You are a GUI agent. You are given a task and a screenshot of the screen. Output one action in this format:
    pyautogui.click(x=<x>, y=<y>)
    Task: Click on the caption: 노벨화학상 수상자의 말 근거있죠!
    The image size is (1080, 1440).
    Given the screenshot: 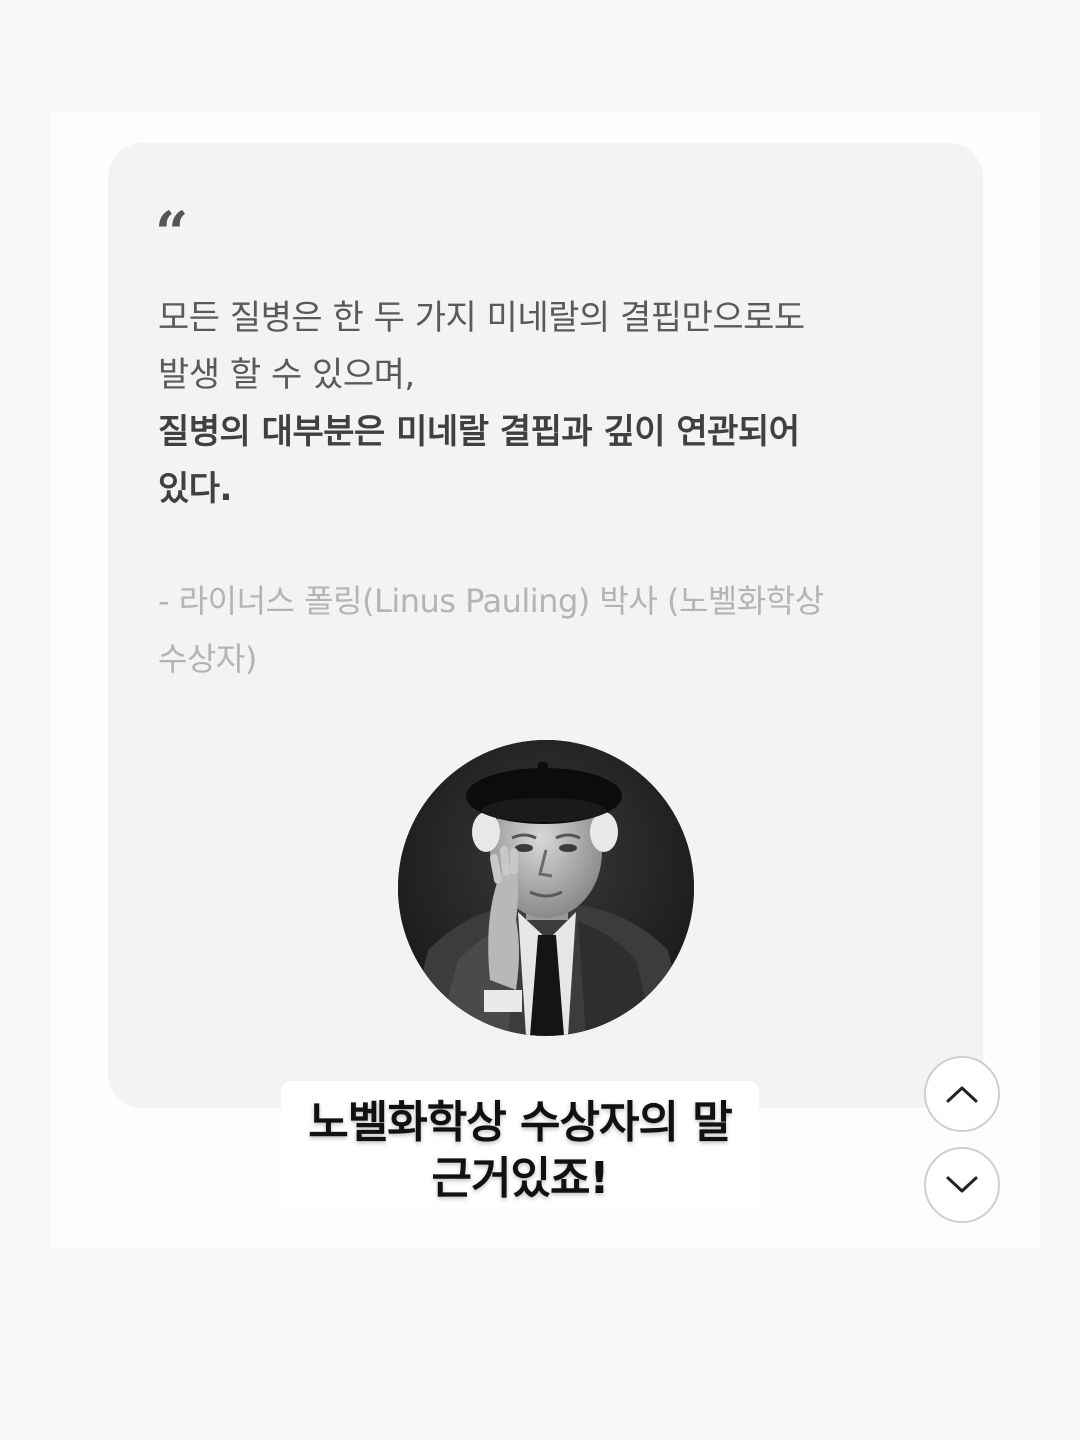 What is the action you would take?
    pyautogui.click(x=520, y=1151)
    